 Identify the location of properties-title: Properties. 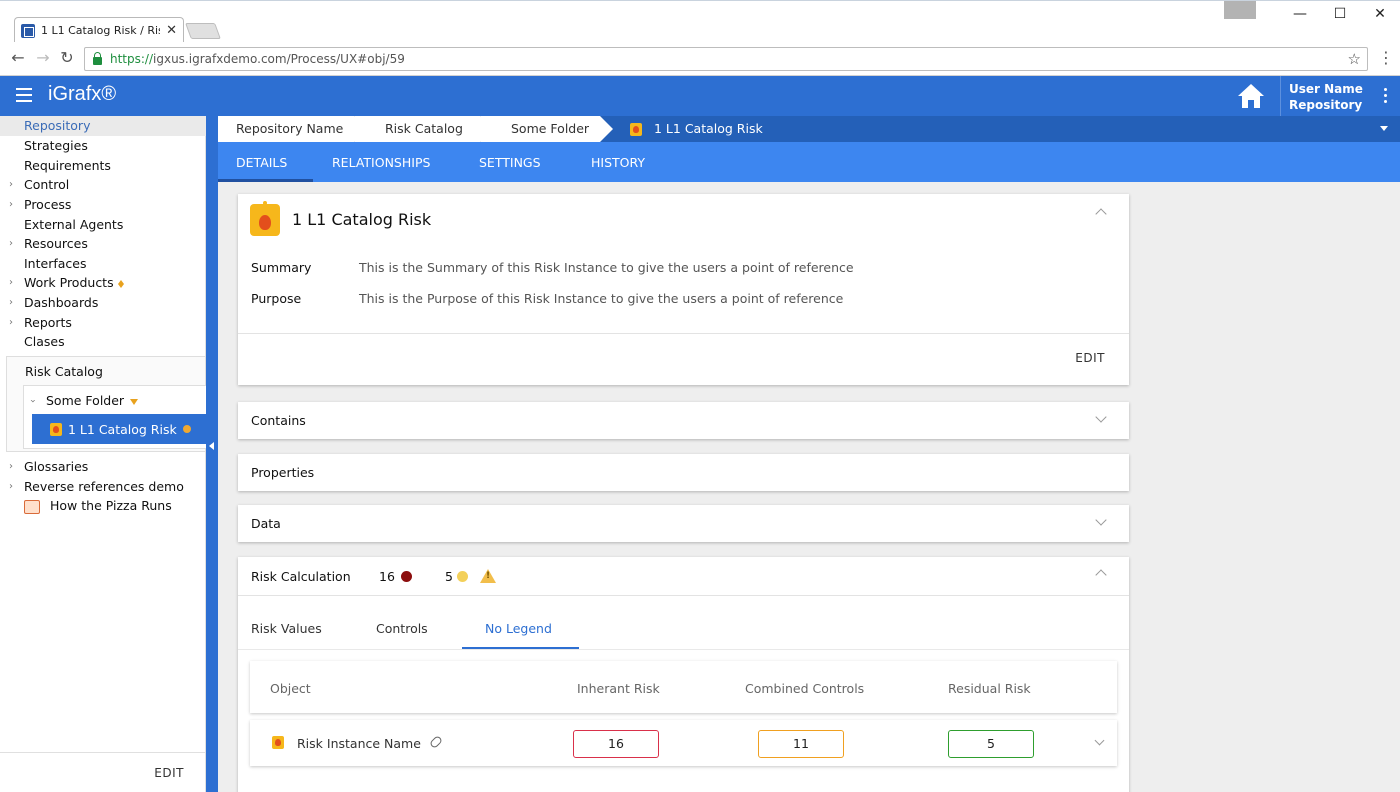
(283, 472).